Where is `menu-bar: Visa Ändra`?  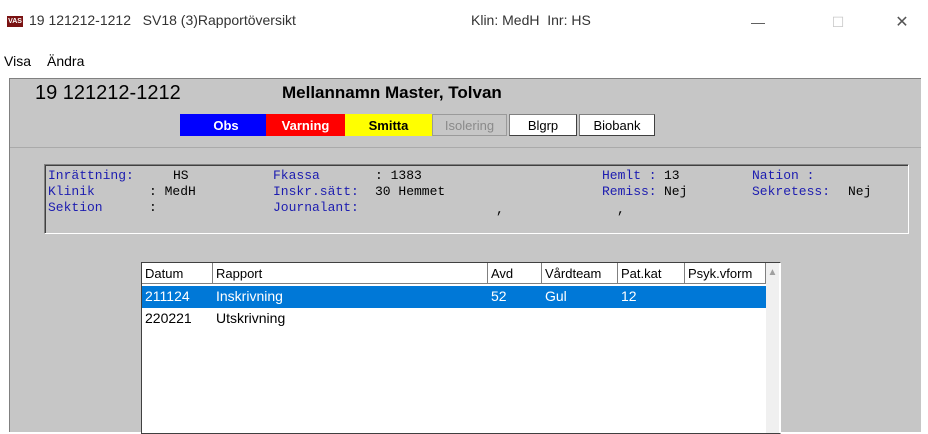 menu-bar: Visa Ändra is located at coordinates (464, 62).